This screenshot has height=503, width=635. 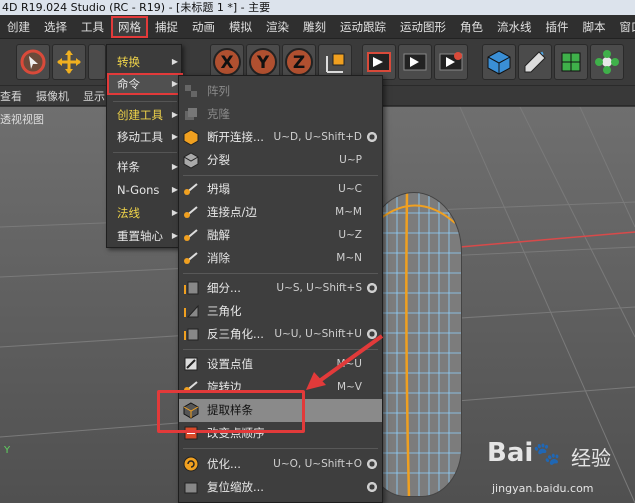 I want to click on menu-render: 渲染, so click(x=277, y=27).